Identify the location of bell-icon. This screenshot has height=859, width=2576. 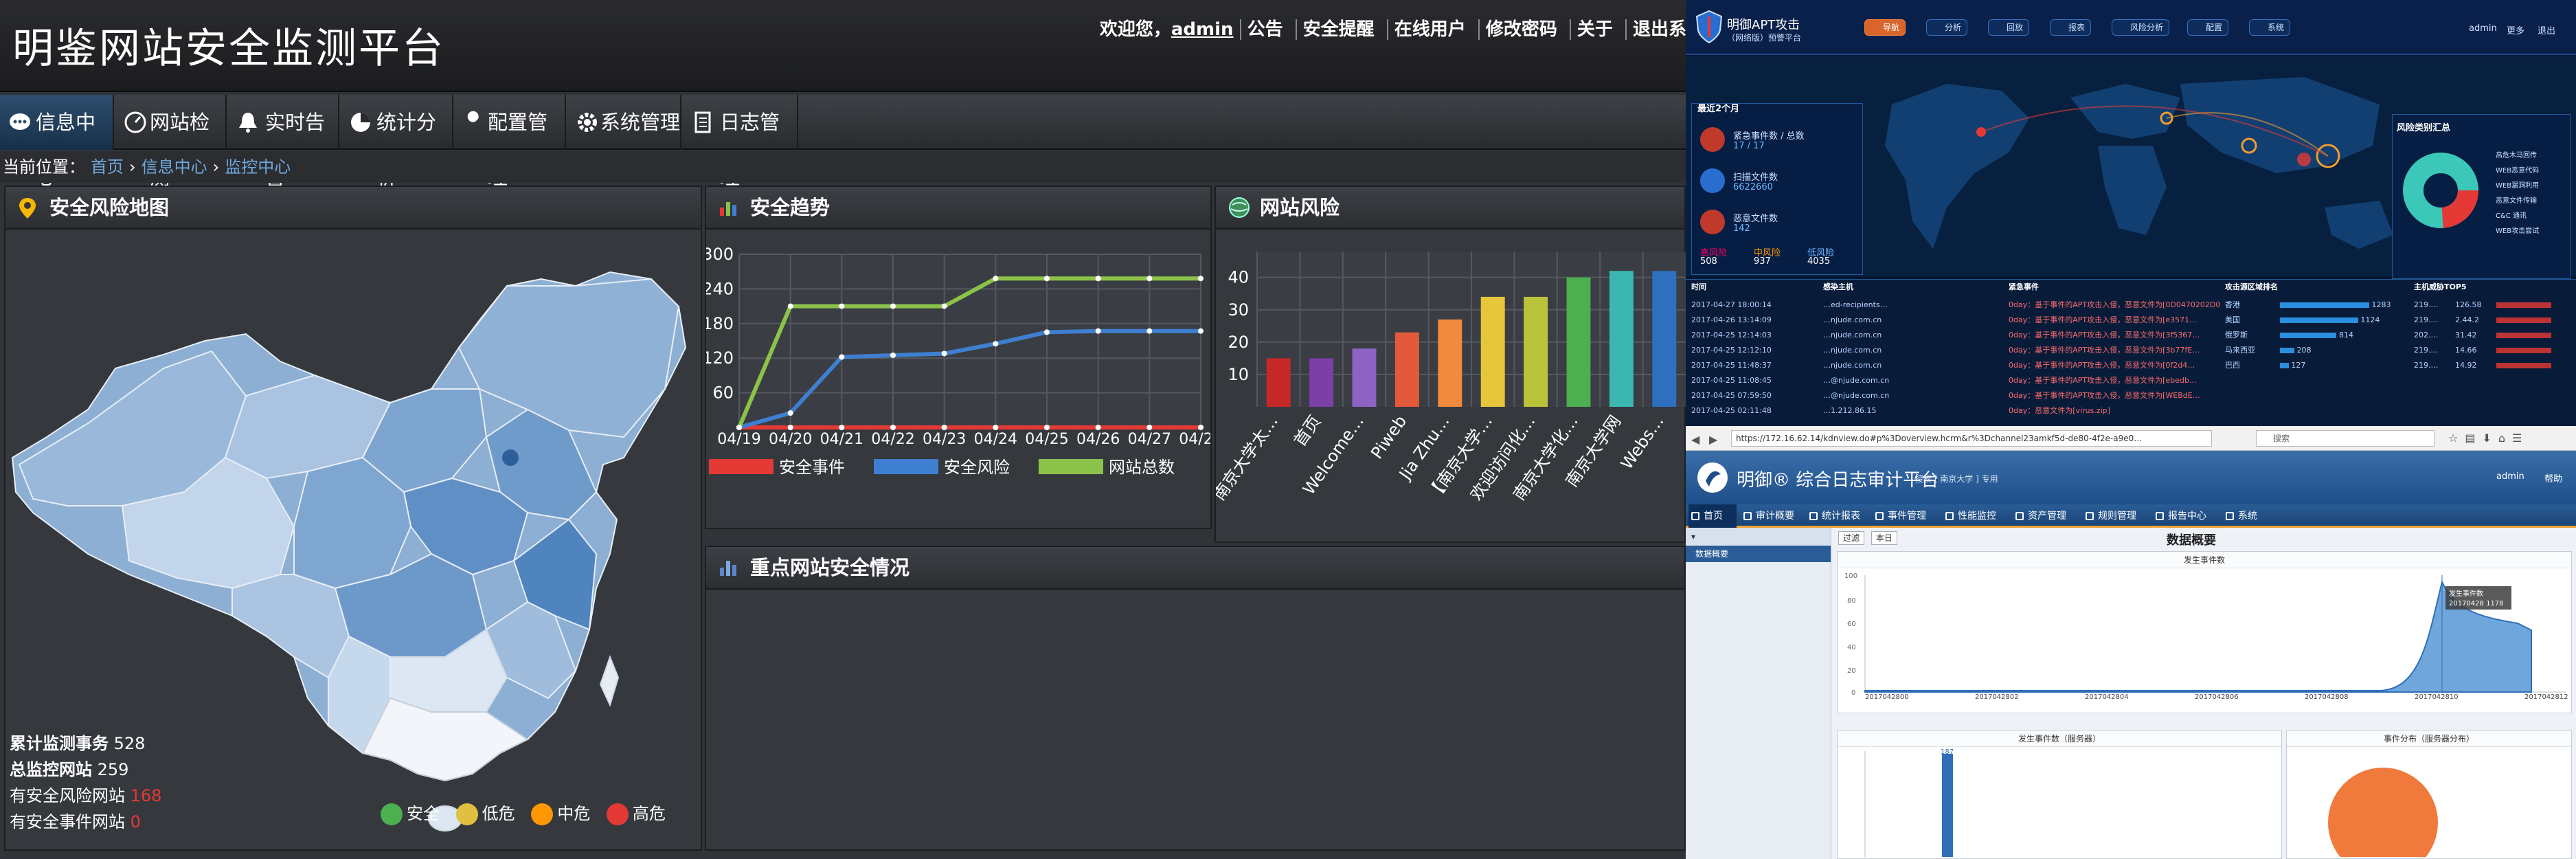
(248, 123).